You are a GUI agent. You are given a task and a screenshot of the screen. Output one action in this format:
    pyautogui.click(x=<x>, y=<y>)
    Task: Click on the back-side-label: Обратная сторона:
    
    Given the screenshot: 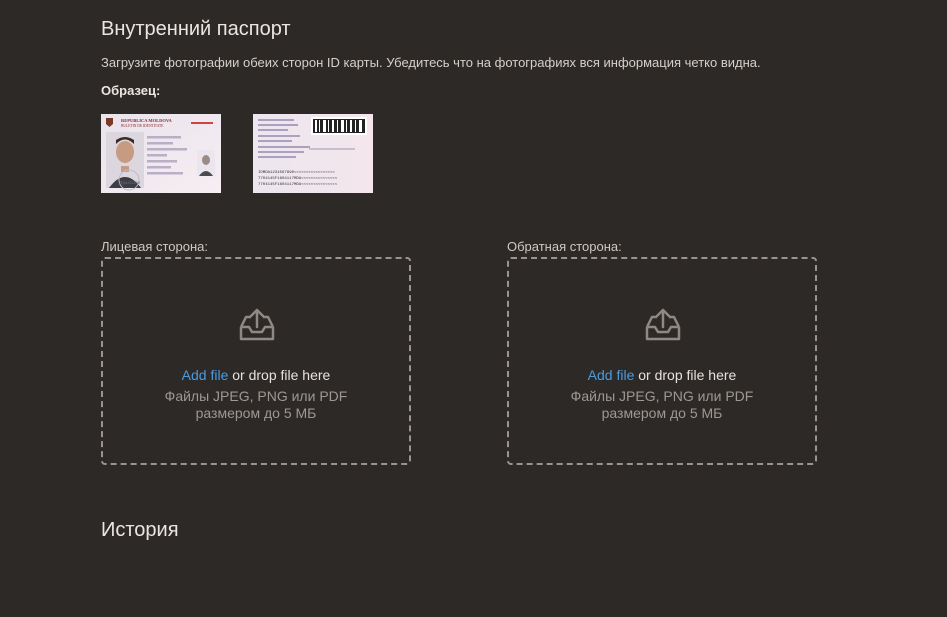 What is the action you would take?
    pyautogui.click(x=564, y=246)
    